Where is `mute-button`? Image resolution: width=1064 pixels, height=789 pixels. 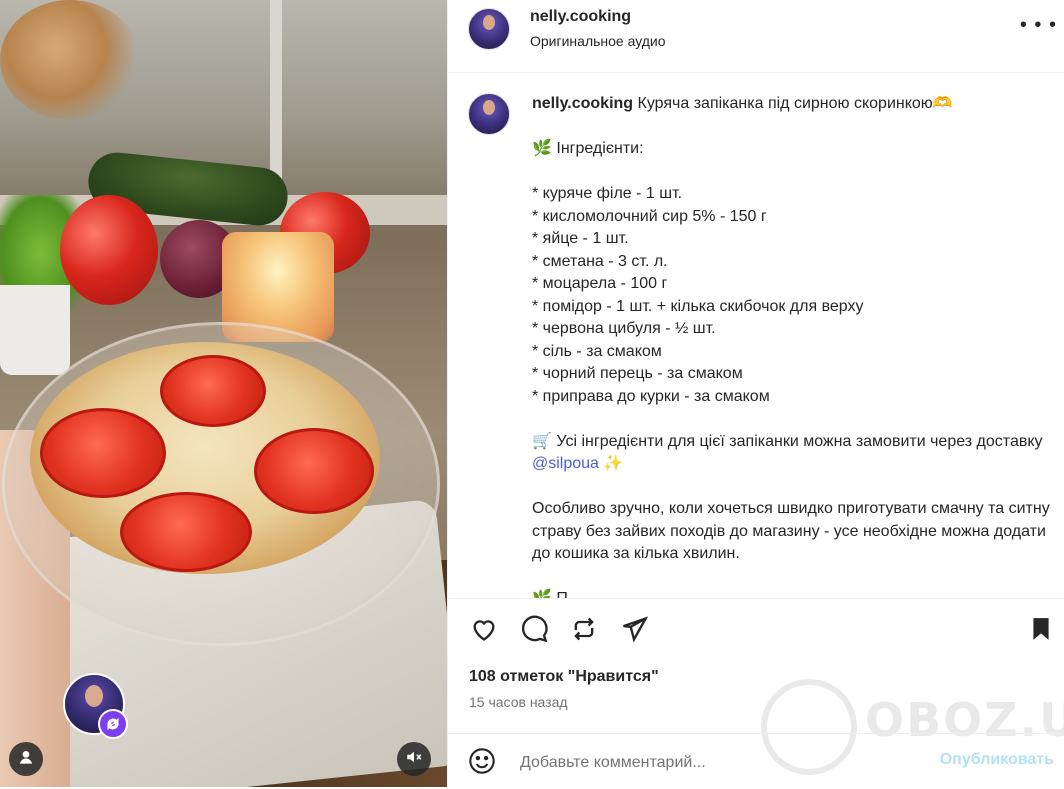 mute-button is located at coordinates (414, 759).